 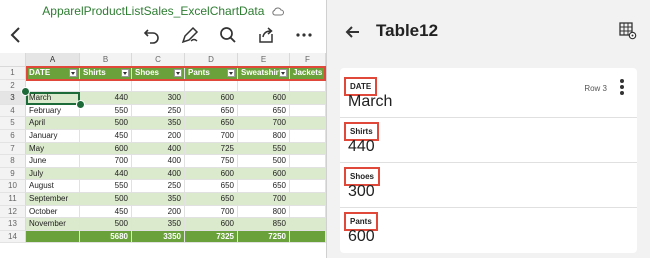 I want to click on table-cell: April, so click(x=53, y=123).